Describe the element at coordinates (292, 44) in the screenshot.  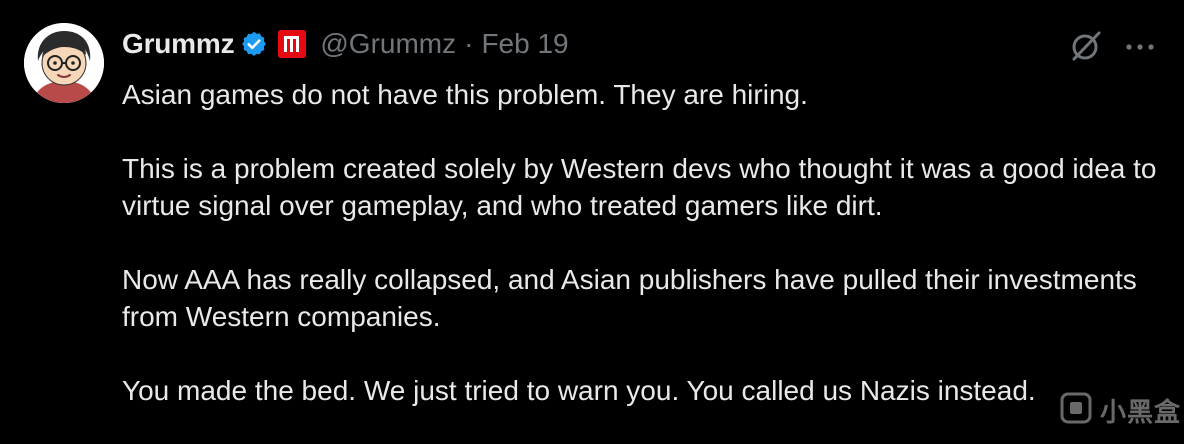
I see `red-affiliate-badge-icon` at that location.